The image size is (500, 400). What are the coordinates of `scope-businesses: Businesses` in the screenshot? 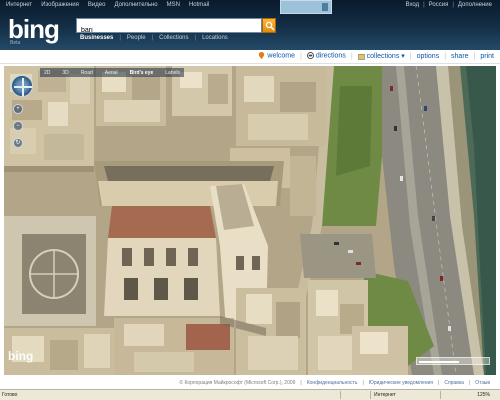 It's located at (96, 38).